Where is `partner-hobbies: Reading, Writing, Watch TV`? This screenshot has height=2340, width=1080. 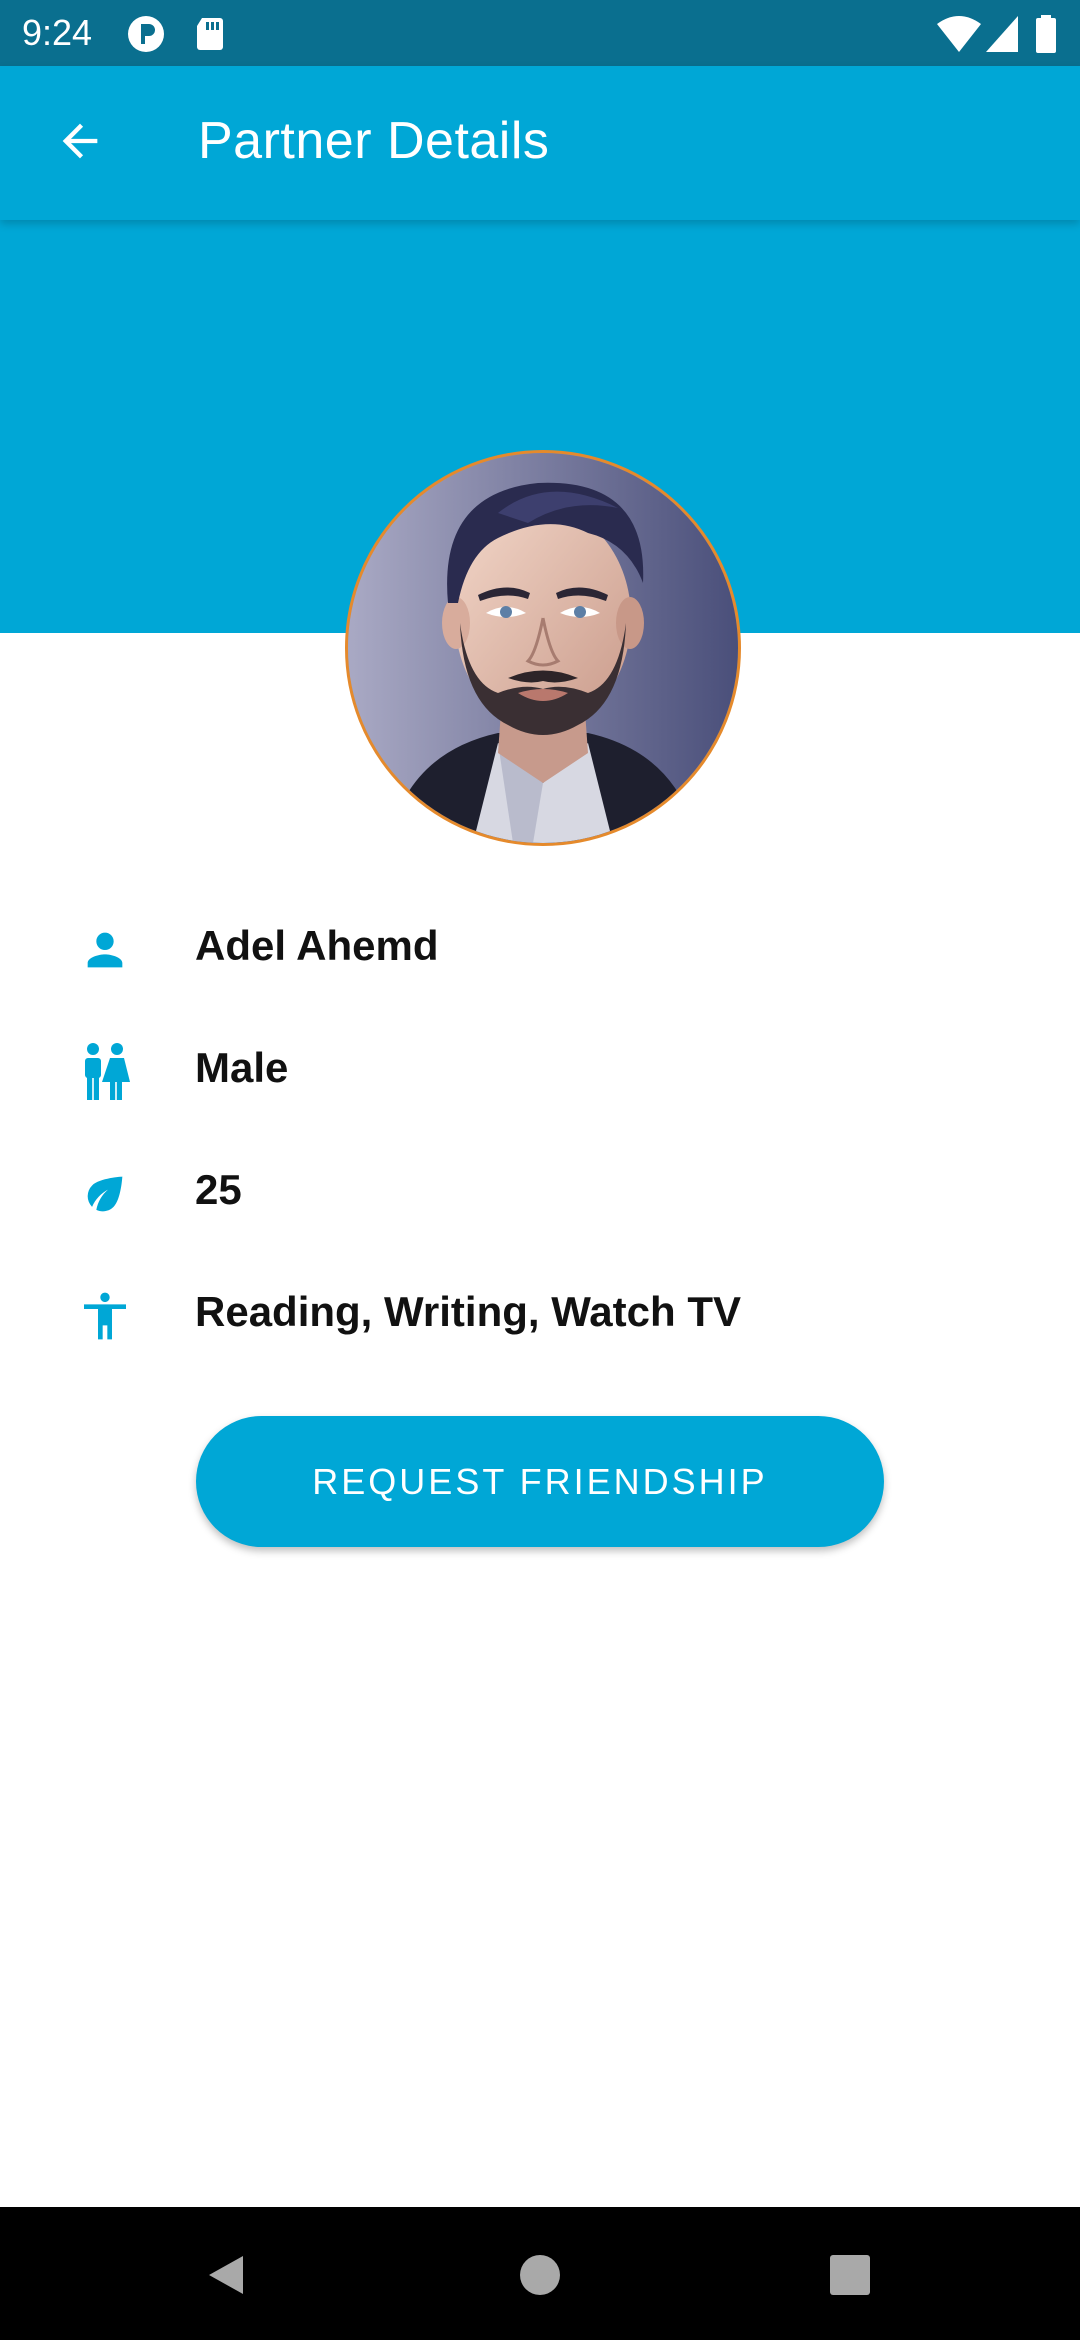
partner-hobbies: Reading, Writing, Watch TV is located at coordinates (468, 1311).